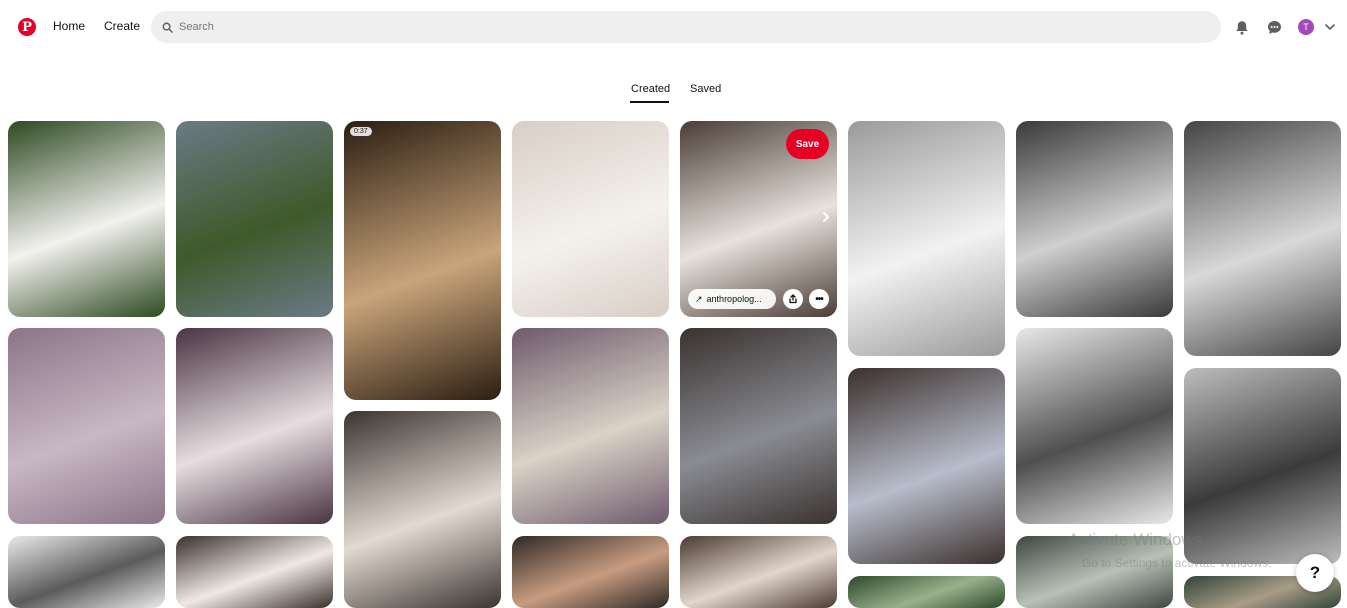 The height and width of the screenshot is (608, 1347). I want to click on tab-saved: Saved, so click(705, 89).